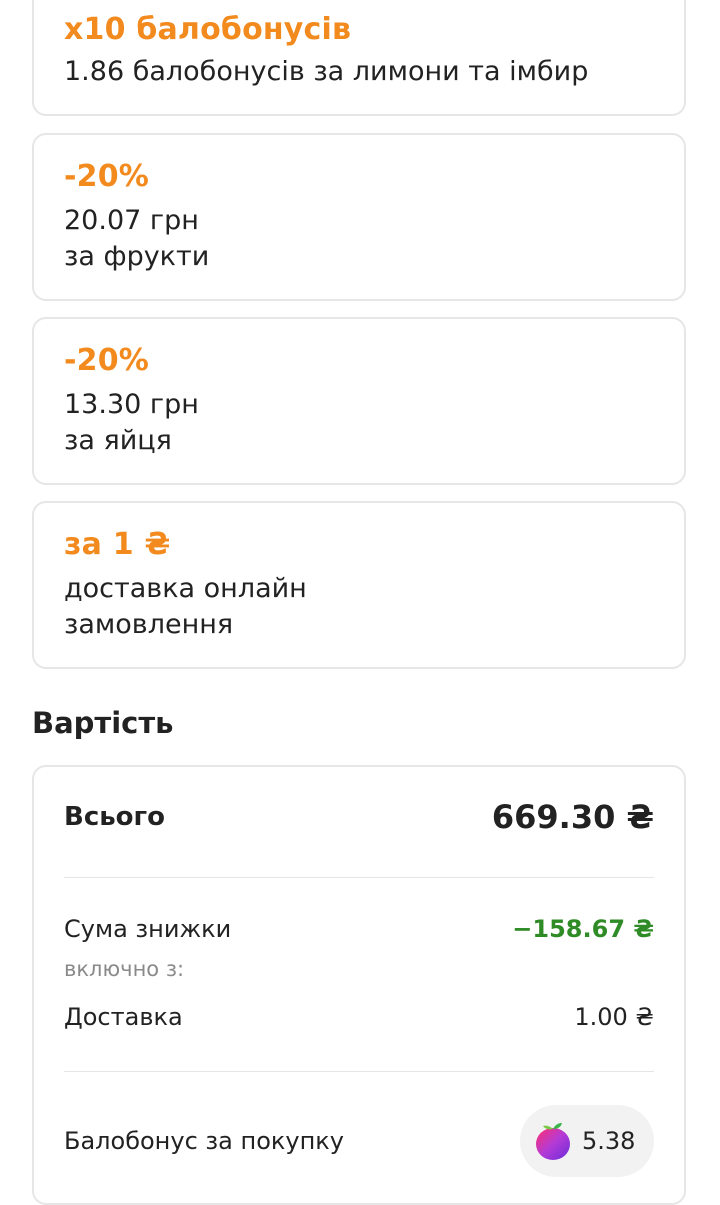 This screenshot has height=1205, width=720. What do you see at coordinates (118, 440) in the screenshot?
I see `promo-description: за яйця` at bounding box center [118, 440].